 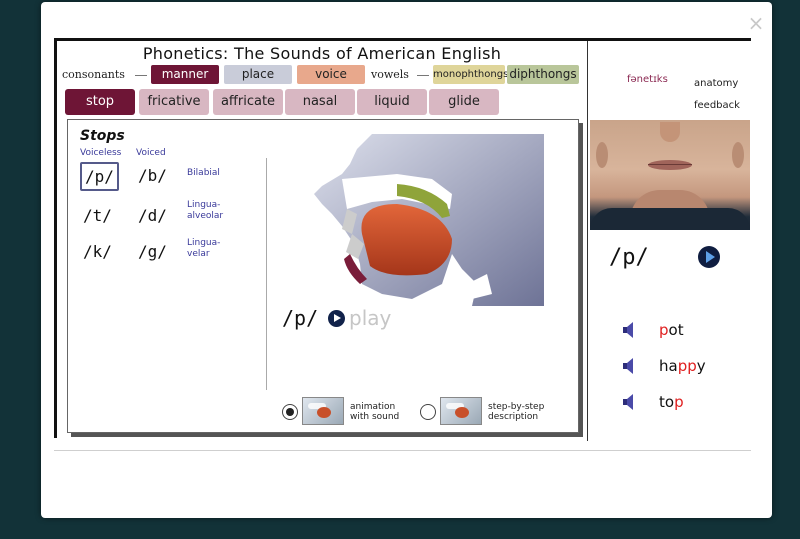 What do you see at coordinates (204, 205) in the screenshot?
I see `place-linguaalveolar-line1: Lingua-` at bounding box center [204, 205].